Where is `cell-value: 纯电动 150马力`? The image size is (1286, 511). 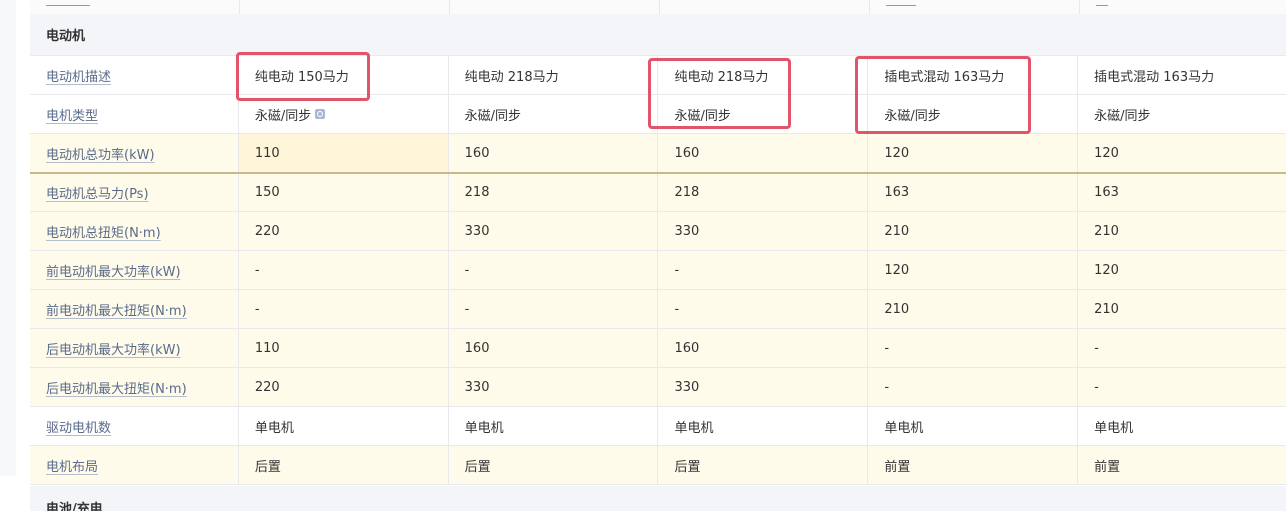 cell-value: 纯电动 150马力 is located at coordinates (301, 77).